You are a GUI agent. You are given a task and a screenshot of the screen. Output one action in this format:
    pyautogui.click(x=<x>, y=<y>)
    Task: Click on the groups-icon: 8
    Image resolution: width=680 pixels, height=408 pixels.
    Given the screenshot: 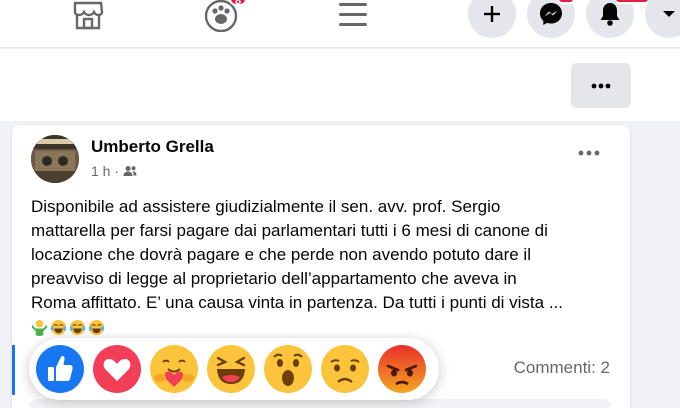 What is the action you would take?
    pyautogui.click(x=225, y=17)
    